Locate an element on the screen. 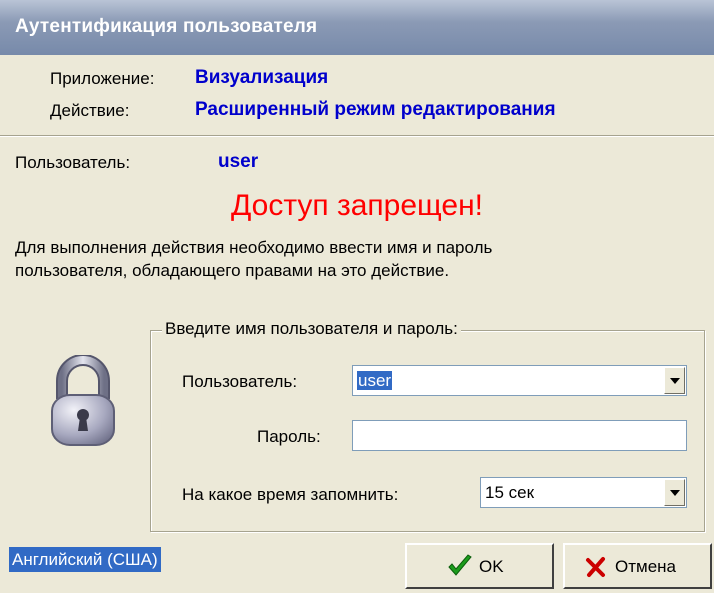 This screenshot has height=593, width=721. language-indicator: Английский (США) is located at coordinates (85, 559).